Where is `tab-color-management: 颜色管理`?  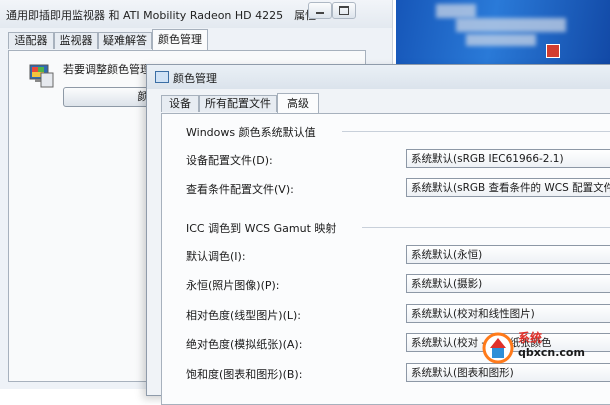 tab-color-management: 颜色管理 is located at coordinates (180, 39).